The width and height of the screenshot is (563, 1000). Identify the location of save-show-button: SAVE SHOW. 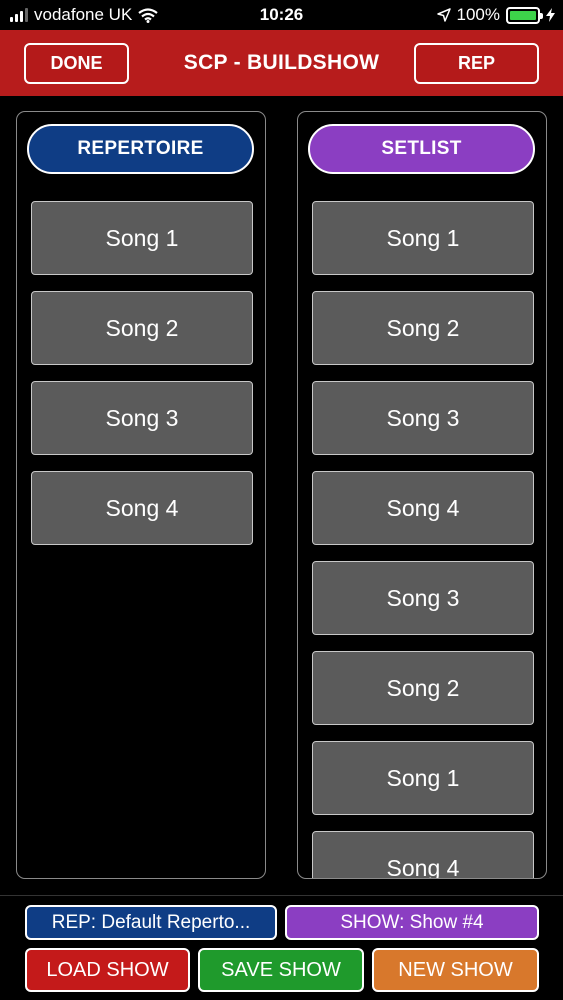
(281, 970).